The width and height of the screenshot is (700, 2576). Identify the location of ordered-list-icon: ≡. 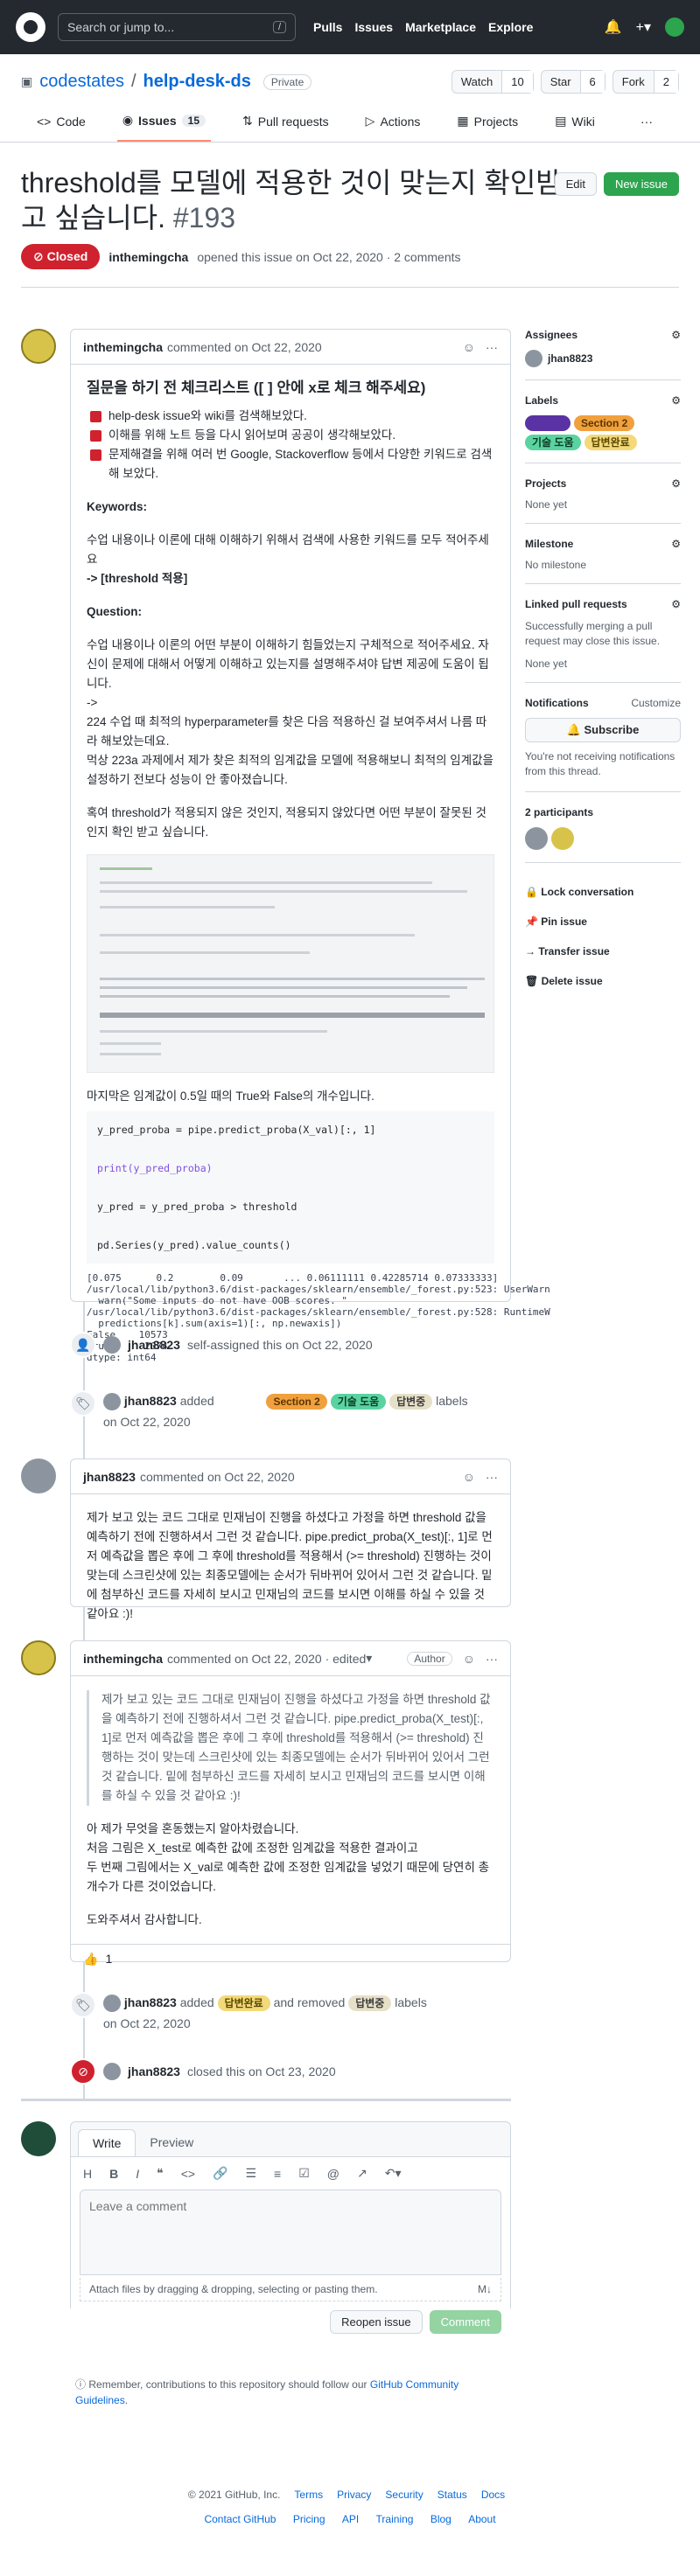
(277, 2174).